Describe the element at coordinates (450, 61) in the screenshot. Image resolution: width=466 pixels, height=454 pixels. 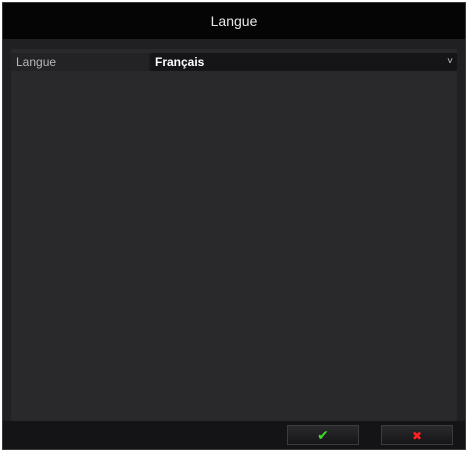
I see `chevron-down-icon: ˅` at that location.